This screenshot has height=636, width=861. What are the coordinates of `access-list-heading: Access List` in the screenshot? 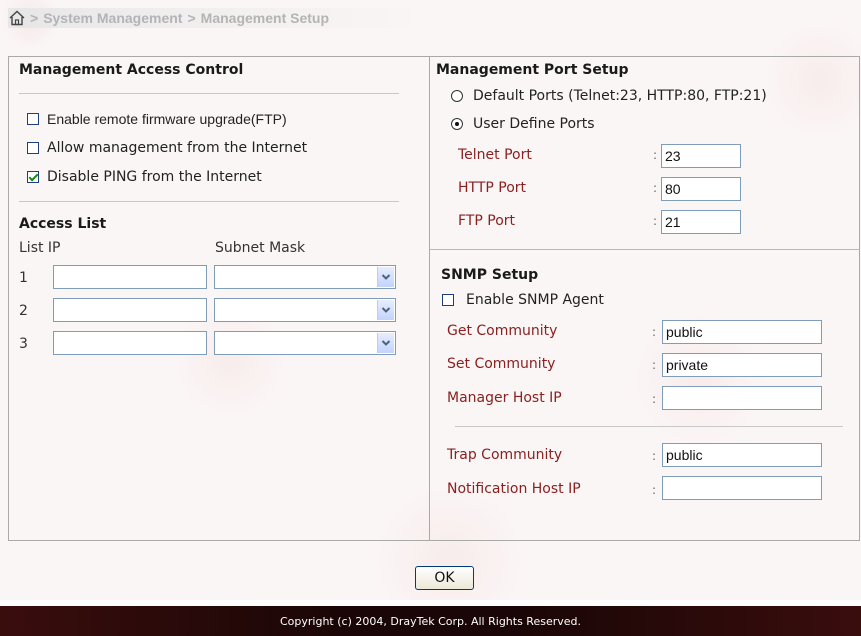 It's located at (63, 224).